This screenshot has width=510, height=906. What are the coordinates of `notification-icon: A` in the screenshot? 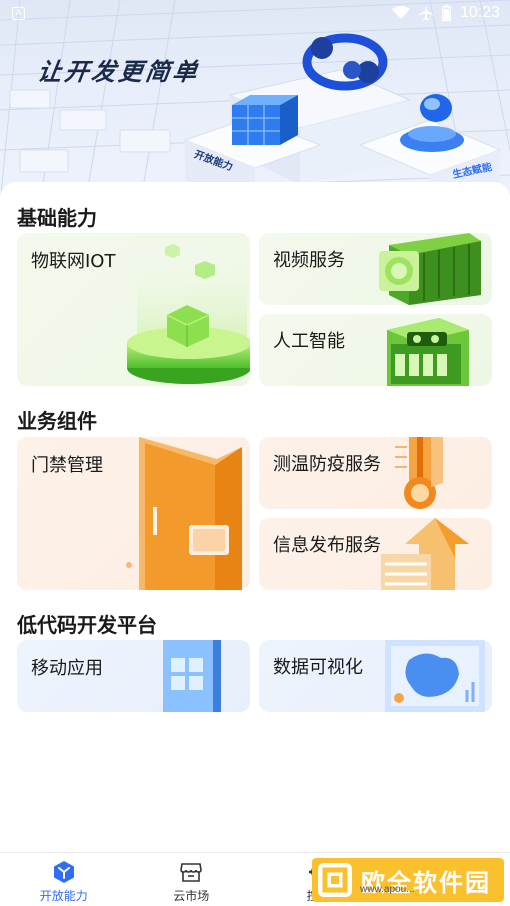 It's located at (18, 13).